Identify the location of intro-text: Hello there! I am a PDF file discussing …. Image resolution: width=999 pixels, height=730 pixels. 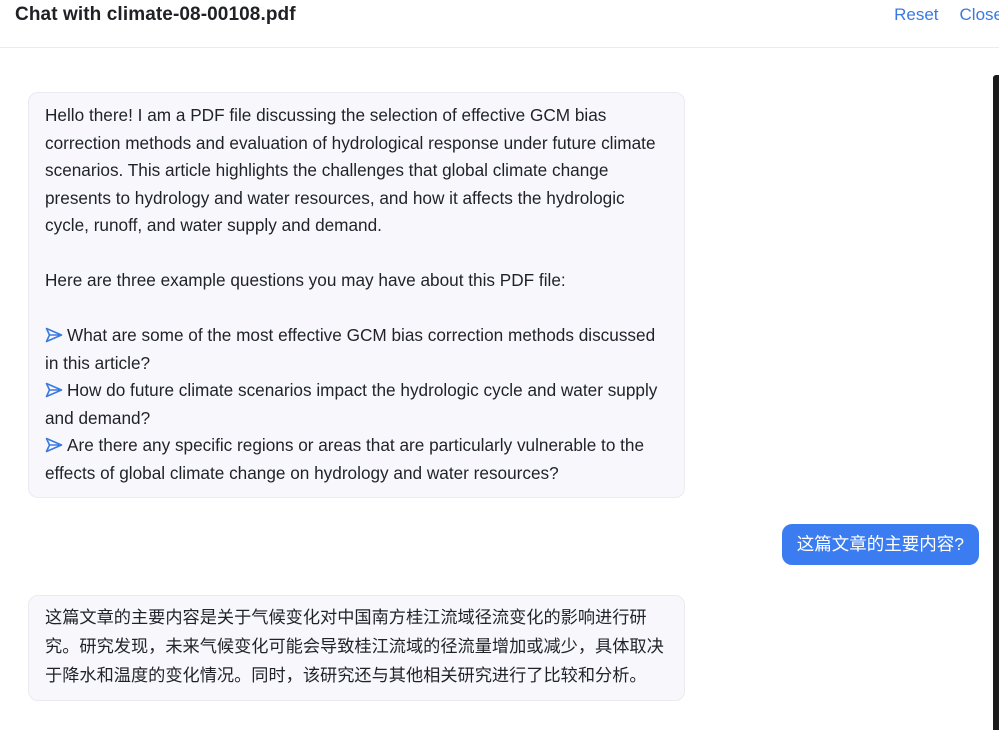
(350, 170).